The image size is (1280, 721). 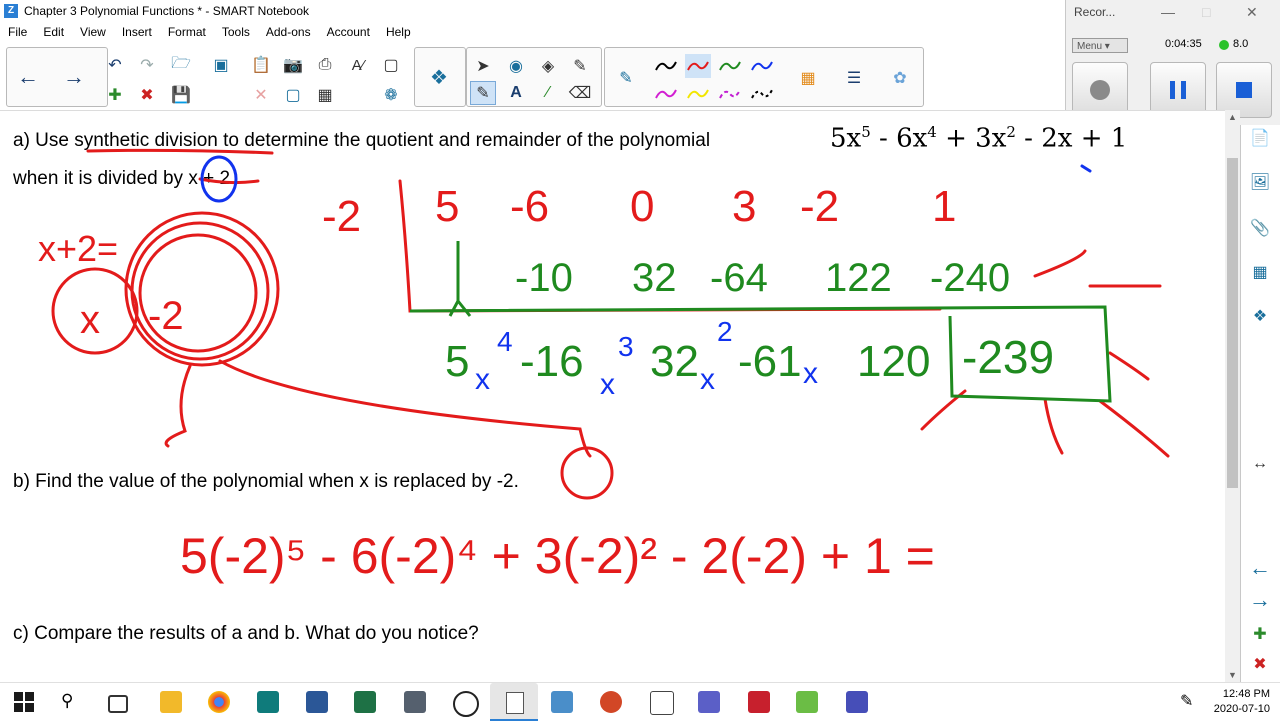 I want to click on addons-tab-icon: ❖, so click(x=1260, y=316).